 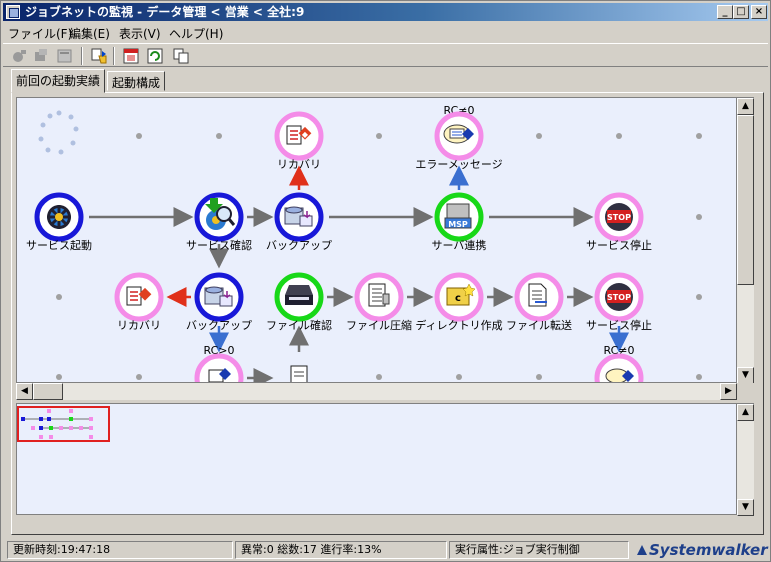 I want to click on job-node-file-check: ファイル確認, so click(x=299, y=302).